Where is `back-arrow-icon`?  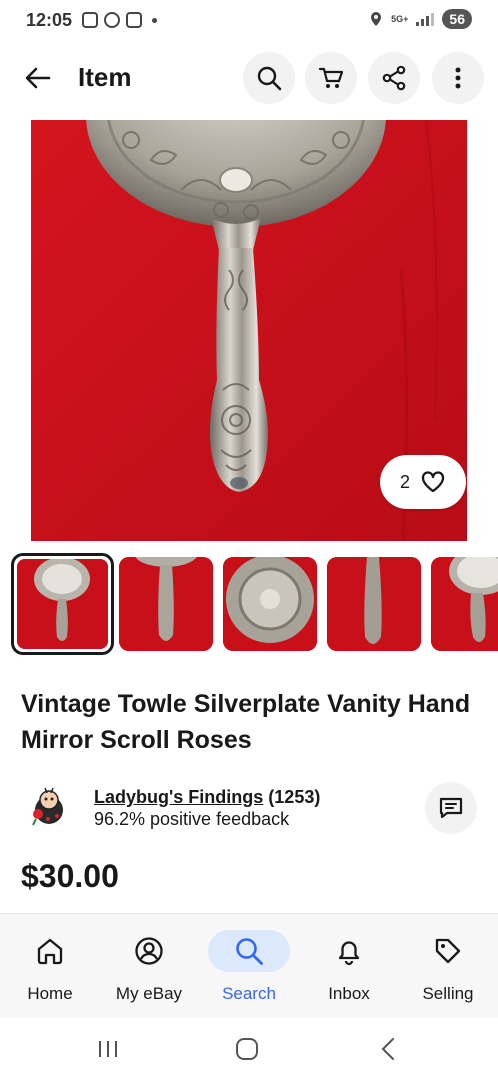
back-arrow-icon is located at coordinates (38, 78).